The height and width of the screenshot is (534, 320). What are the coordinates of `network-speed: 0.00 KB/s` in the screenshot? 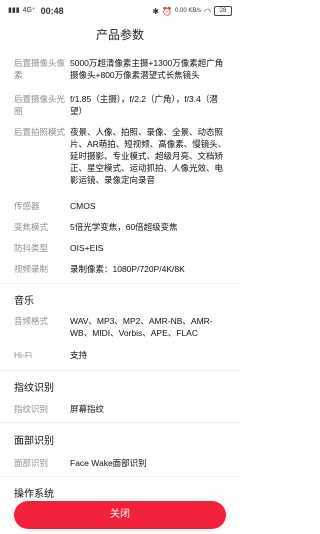 It's located at (188, 11).